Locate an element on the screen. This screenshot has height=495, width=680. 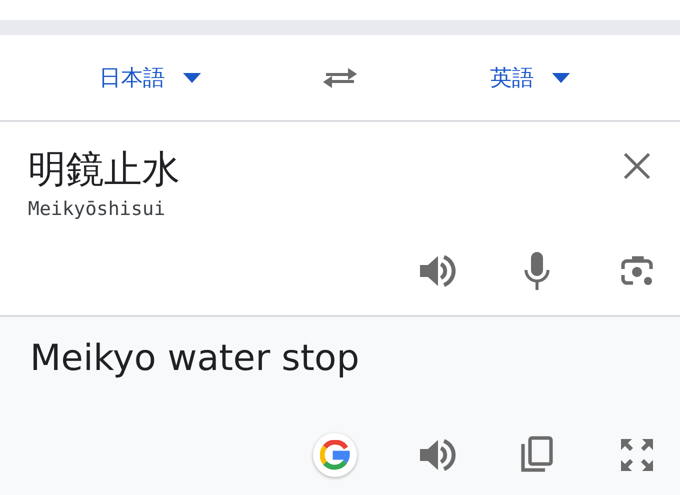
romanization-text: Meikyōshisui is located at coordinates (96, 208).